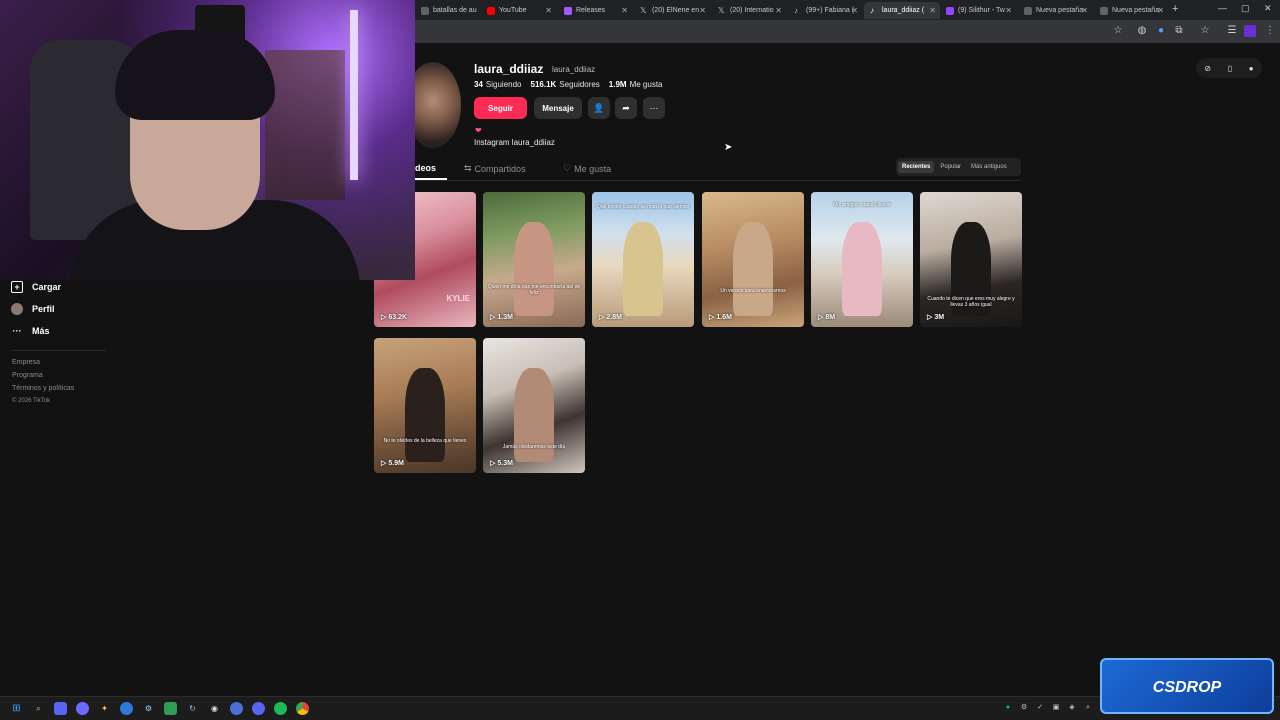  Describe the element at coordinates (825, 10) in the screenshot. I see `browser-tab: ♪ (99+) Fabiana ( ✕` at that location.